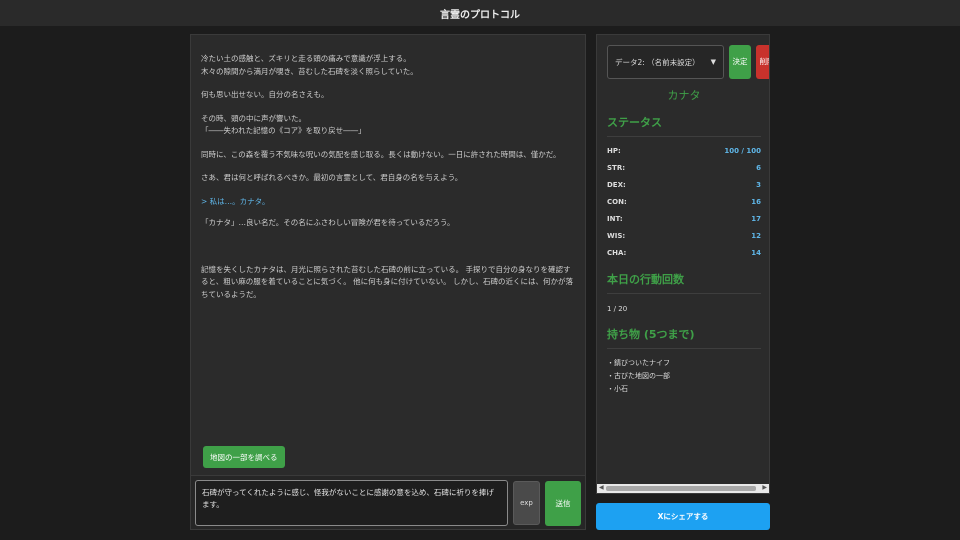 The height and width of the screenshot is (540, 960). Describe the element at coordinates (617, 253) in the screenshot. I see `stat-label: CHA:` at that location.